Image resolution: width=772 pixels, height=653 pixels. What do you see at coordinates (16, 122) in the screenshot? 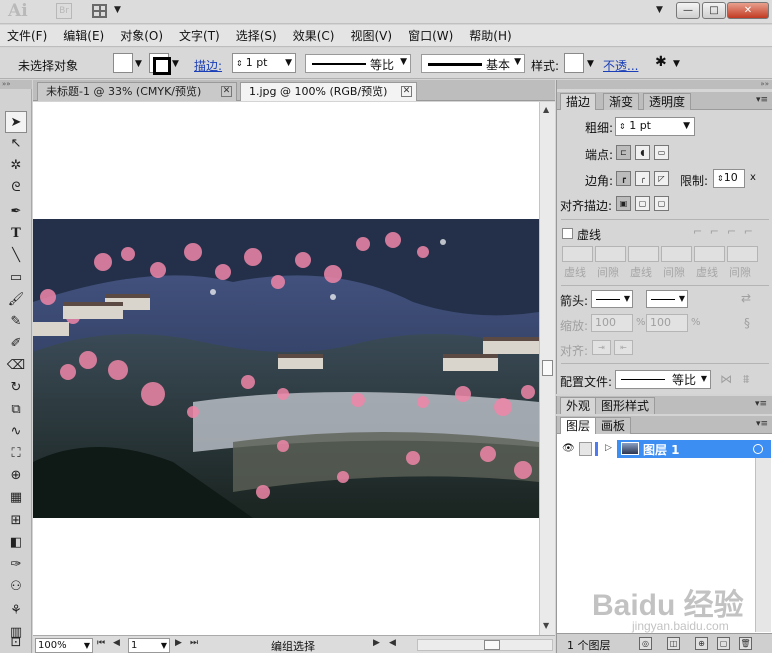
I see `selection-tool-icon: ➤` at bounding box center [16, 122].